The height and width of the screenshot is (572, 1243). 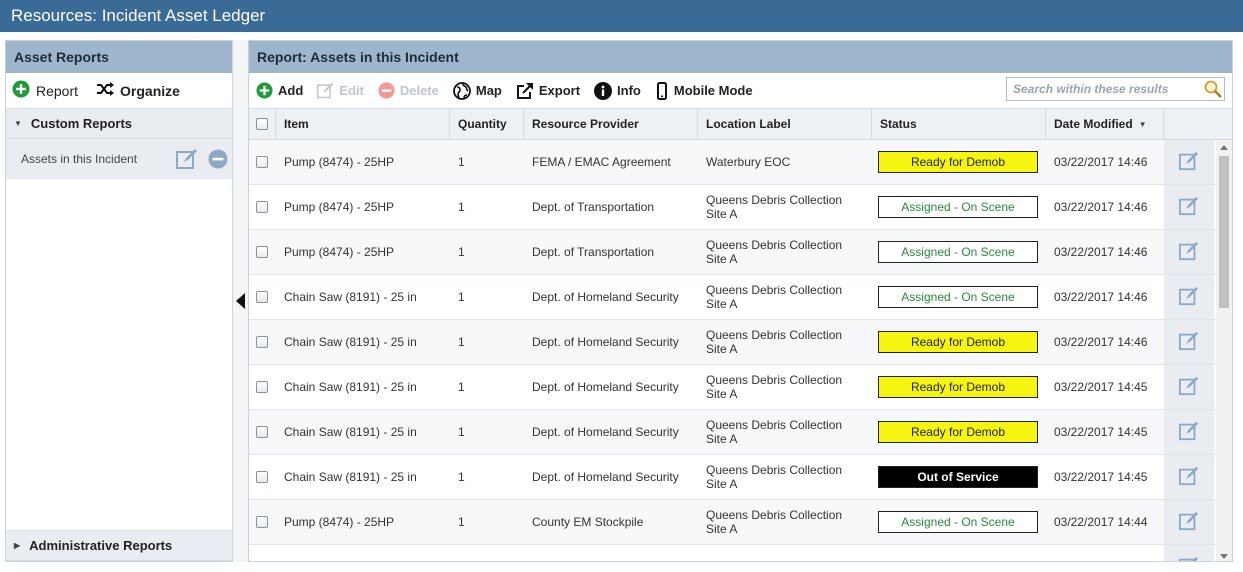 I want to click on location-line-1: Queens Debris Collection, so click(x=774, y=425).